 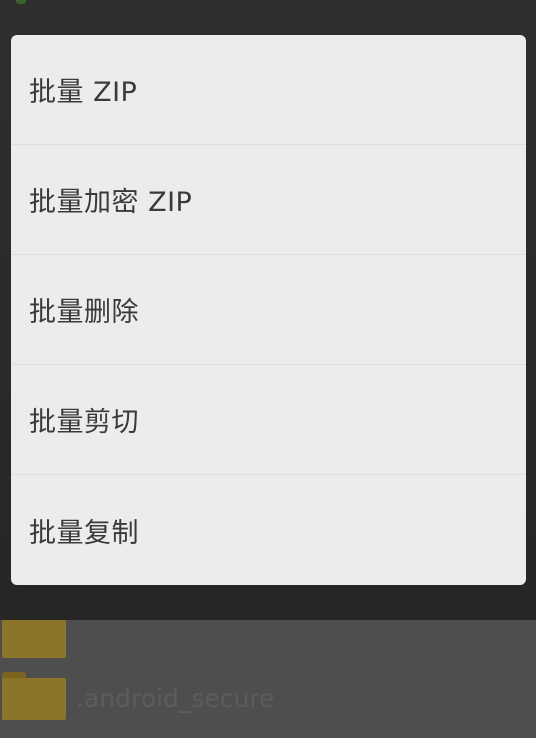 I want to click on menu-item-label: 批量删除, so click(x=84, y=312).